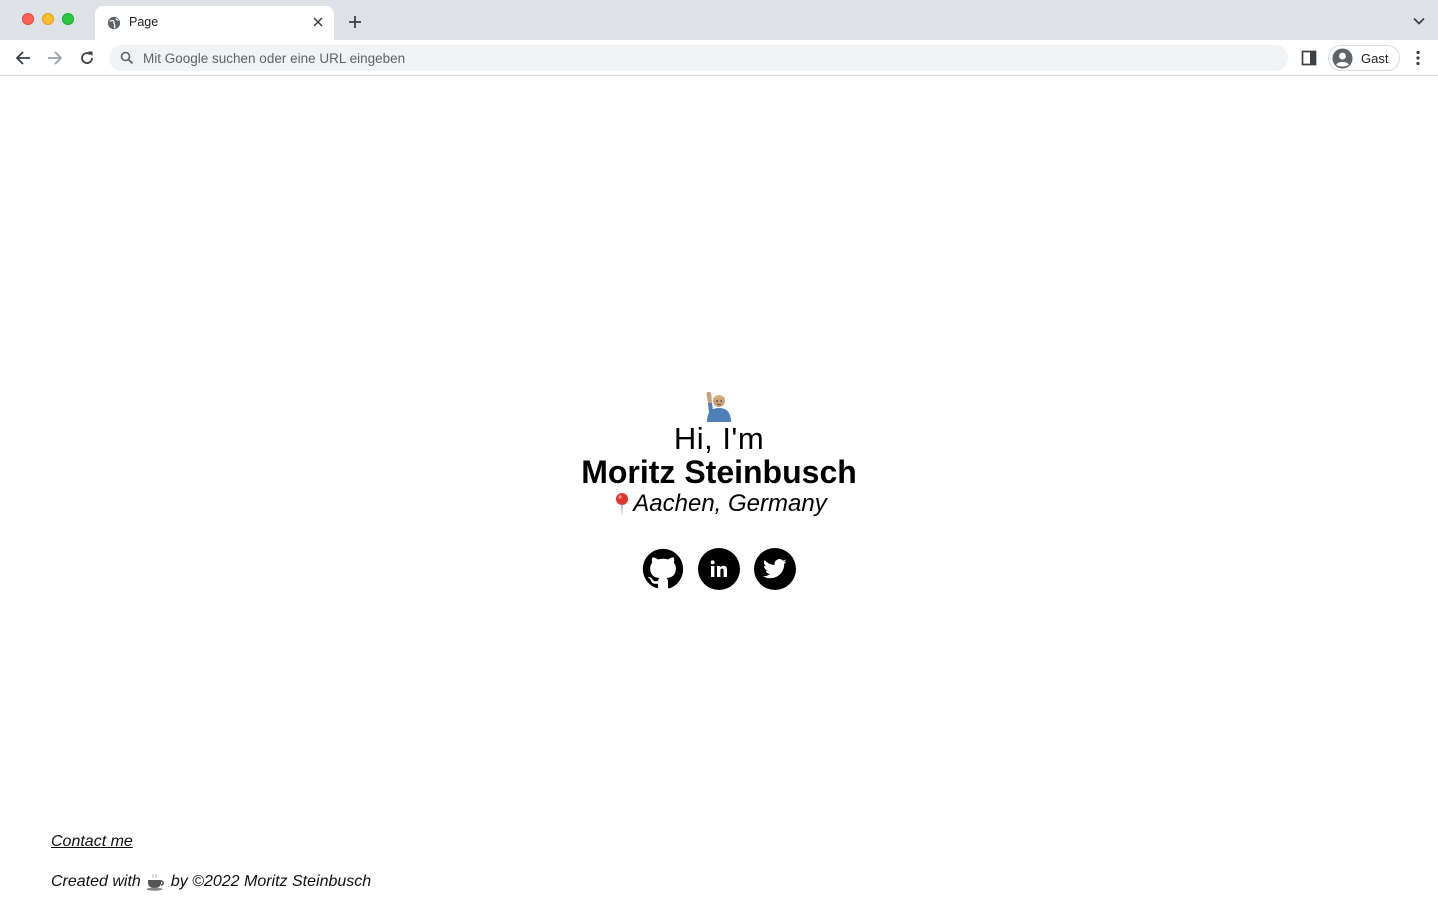  I want to click on window-minimize-button, so click(48, 19).